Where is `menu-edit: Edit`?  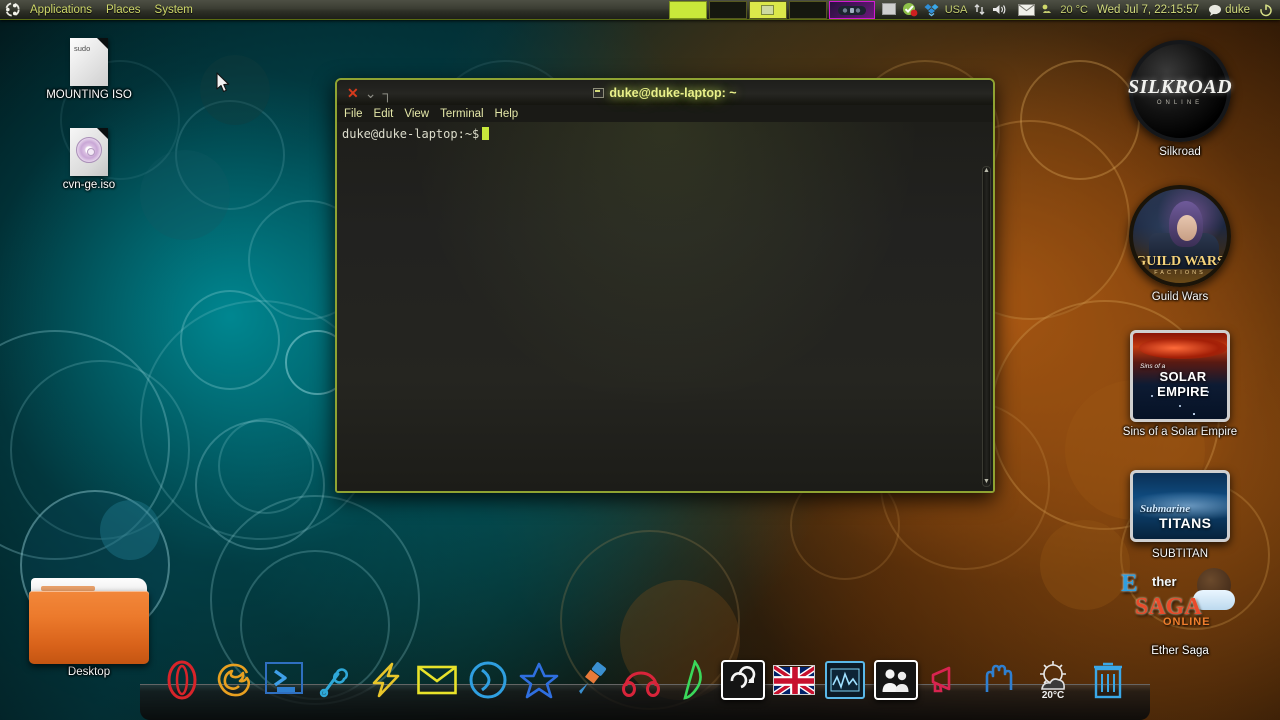
menu-edit: Edit is located at coordinates (384, 114).